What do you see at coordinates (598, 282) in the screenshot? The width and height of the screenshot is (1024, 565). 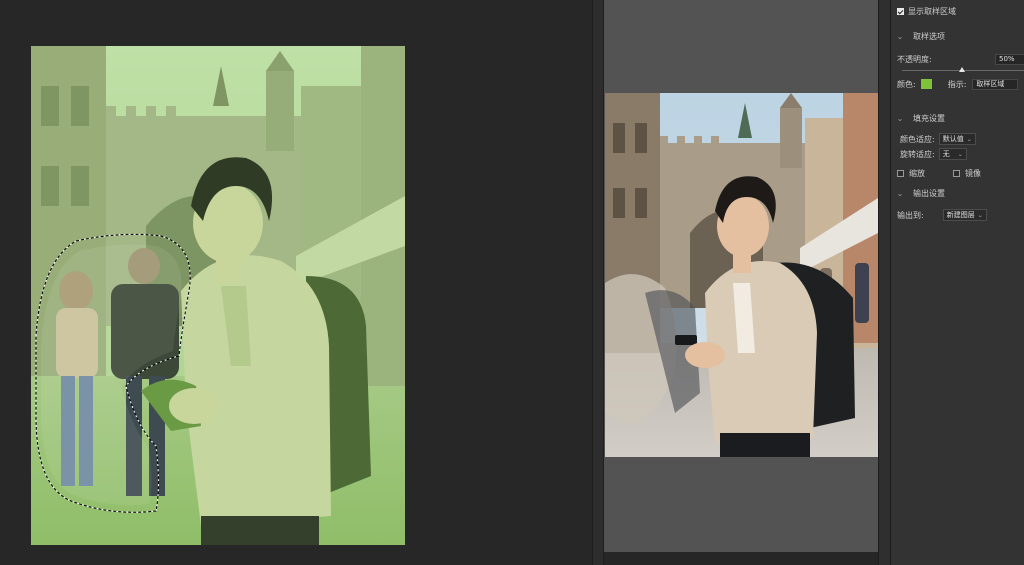 I see `canvas-divider` at bounding box center [598, 282].